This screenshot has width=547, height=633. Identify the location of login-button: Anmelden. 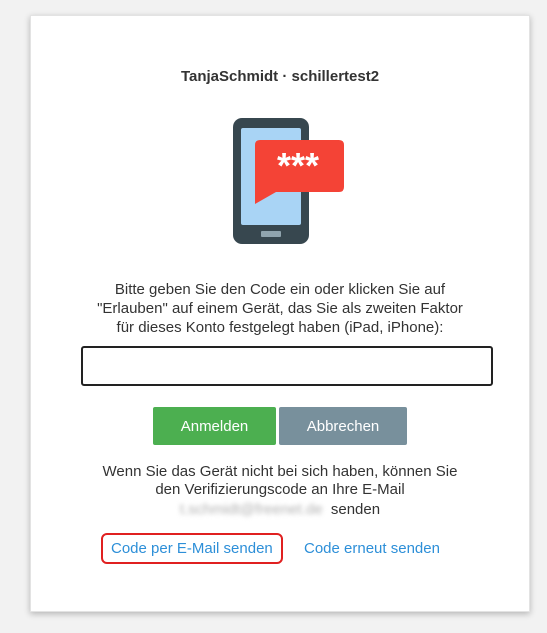
(214, 426).